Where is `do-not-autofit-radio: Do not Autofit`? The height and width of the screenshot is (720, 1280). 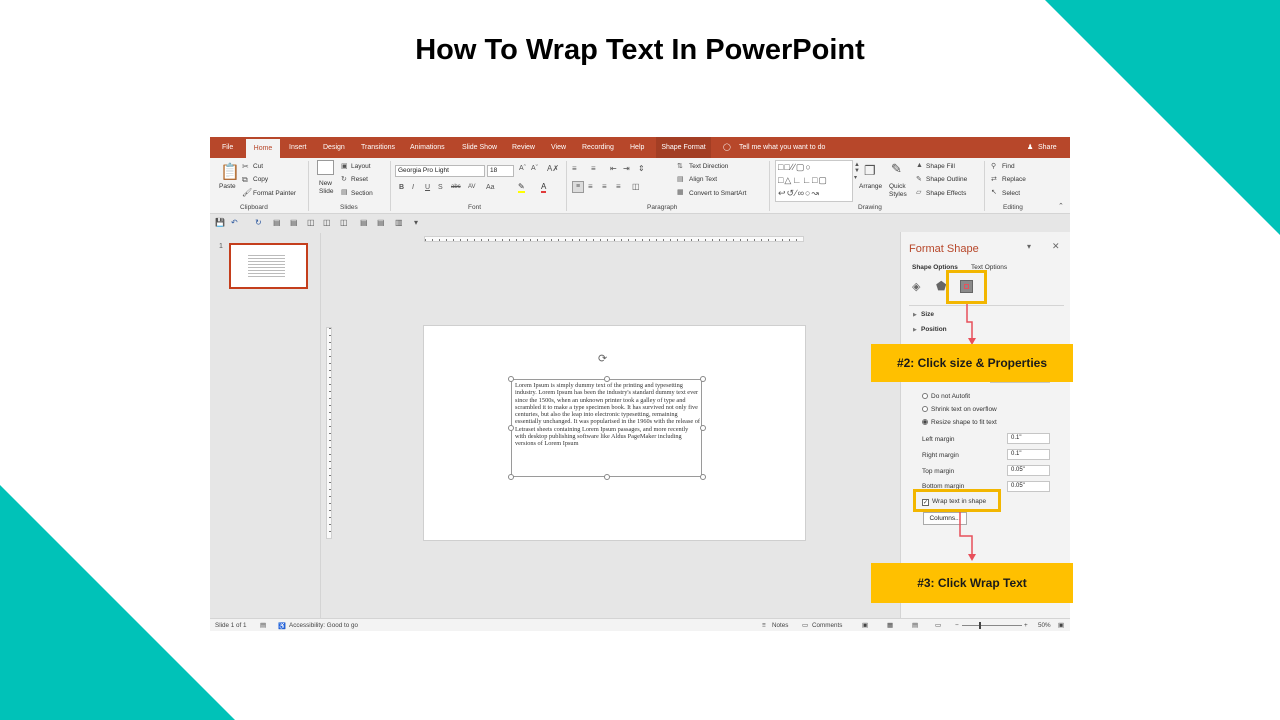 do-not-autofit-radio: Do not Autofit is located at coordinates (946, 396).